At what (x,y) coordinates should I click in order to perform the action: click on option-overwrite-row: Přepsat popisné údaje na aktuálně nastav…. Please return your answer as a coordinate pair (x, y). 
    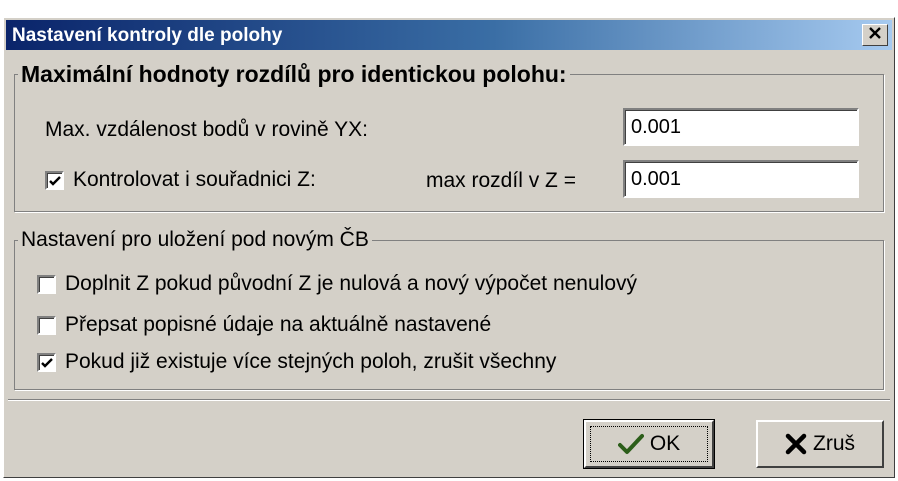
    Looking at the image, I should click on (264, 325).